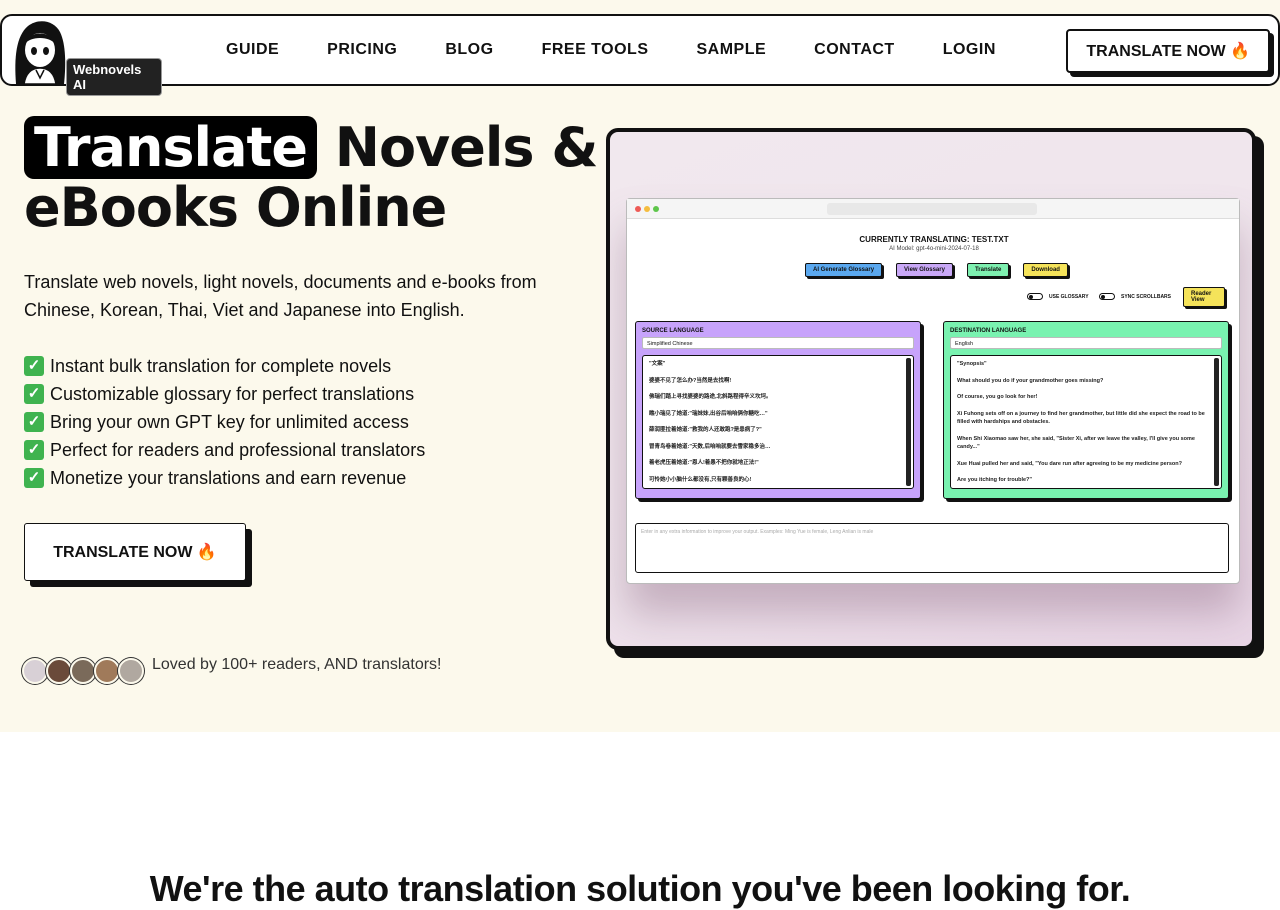 This screenshot has width=1280, height=910. I want to click on text-line: Are you itching for trouble?", so click(995, 480).